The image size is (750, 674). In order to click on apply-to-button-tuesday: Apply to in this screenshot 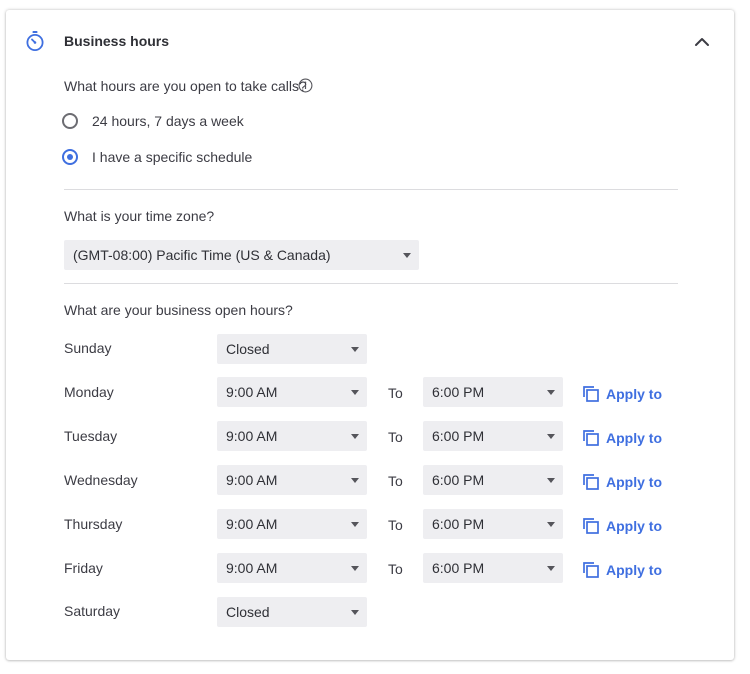, I will do `click(627, 438)`.